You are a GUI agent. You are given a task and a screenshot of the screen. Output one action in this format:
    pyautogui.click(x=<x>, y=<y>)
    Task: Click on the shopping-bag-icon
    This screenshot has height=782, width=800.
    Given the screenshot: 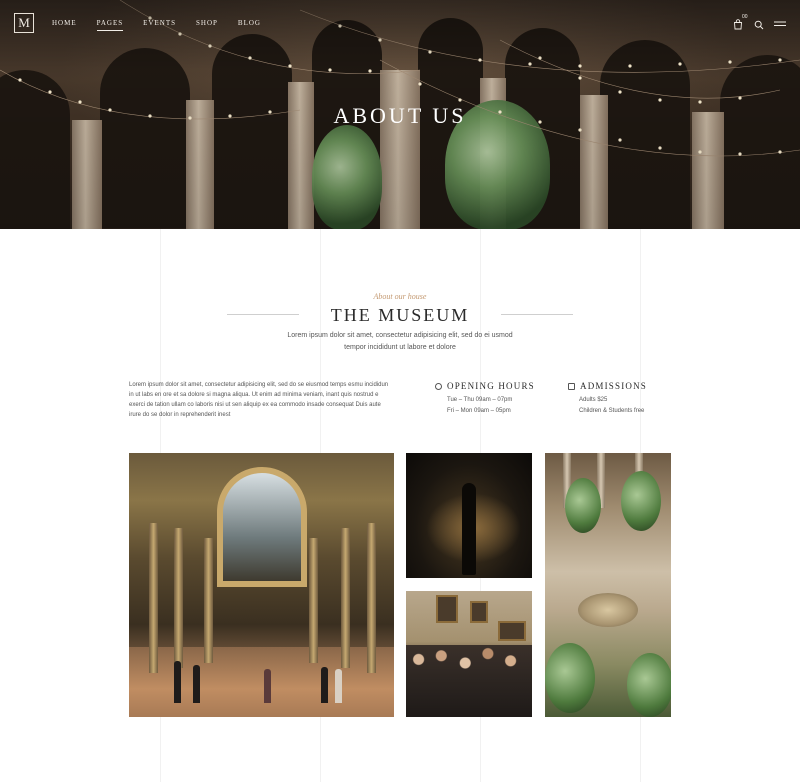 What is the action you would take?
    pyautogui.click(x=738, y=24)
    